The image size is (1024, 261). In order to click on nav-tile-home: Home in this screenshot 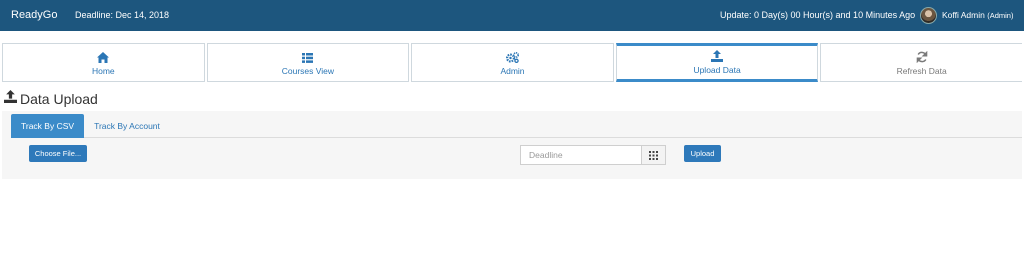, I will do `click(103, 62)`.